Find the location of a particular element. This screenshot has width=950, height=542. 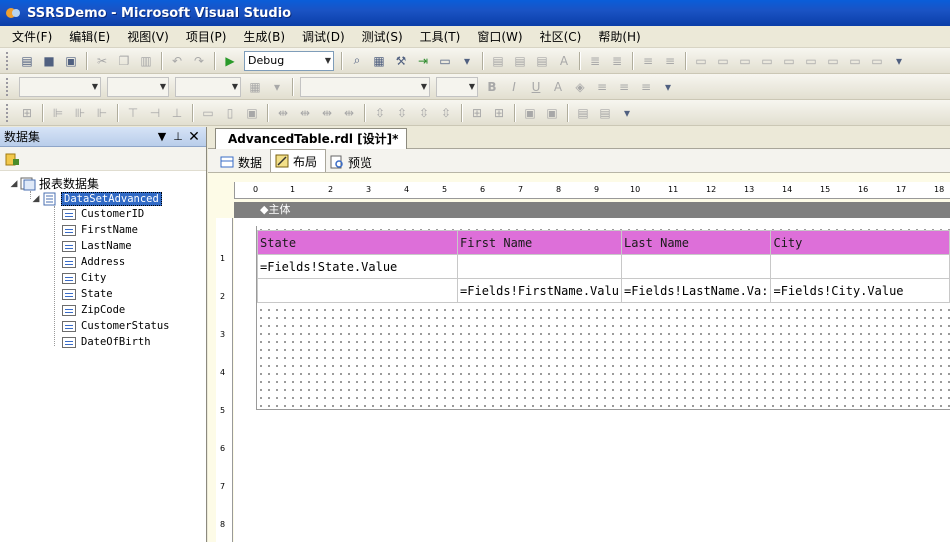

dropdown-icon: ▼ is located at coordinates (162, 136).